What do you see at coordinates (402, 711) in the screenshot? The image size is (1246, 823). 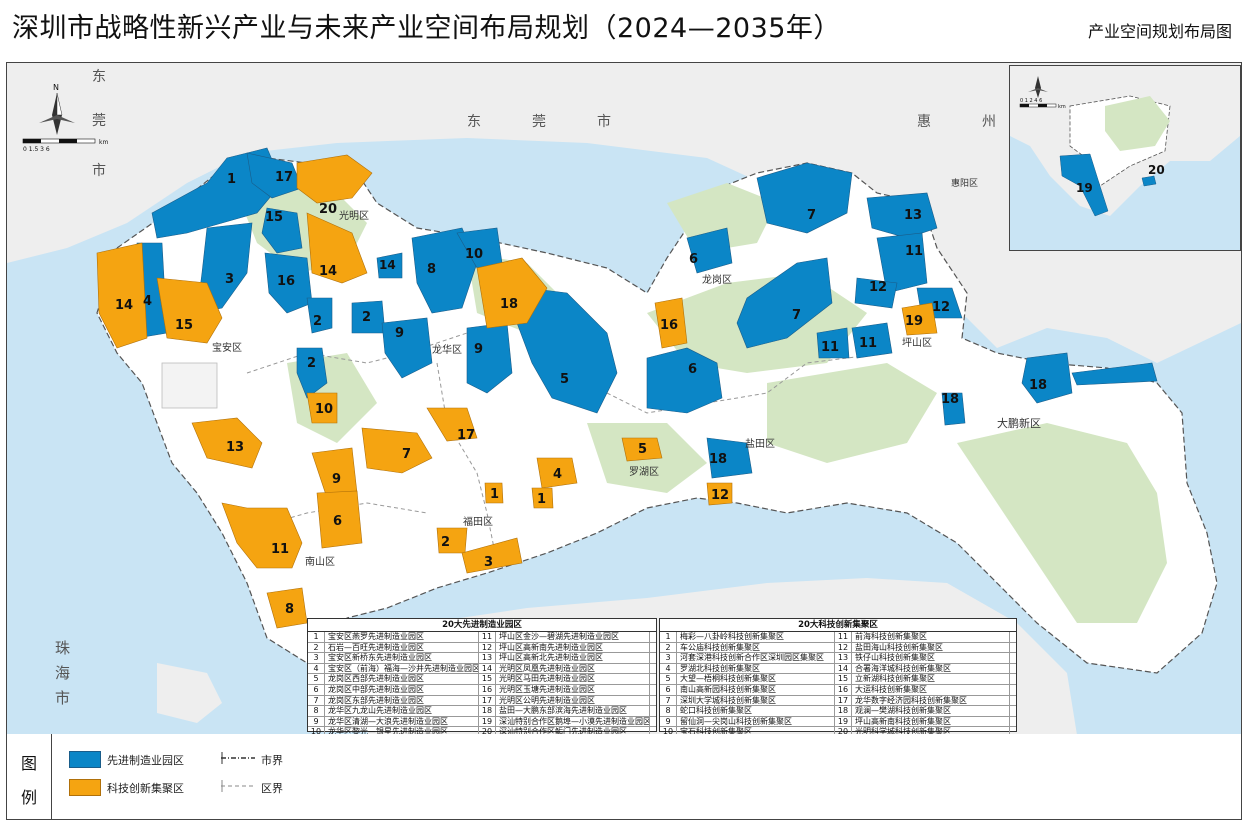 I see `row-name: 龙华区九龙山先进制造业园区` at bounding box center [402, 711].